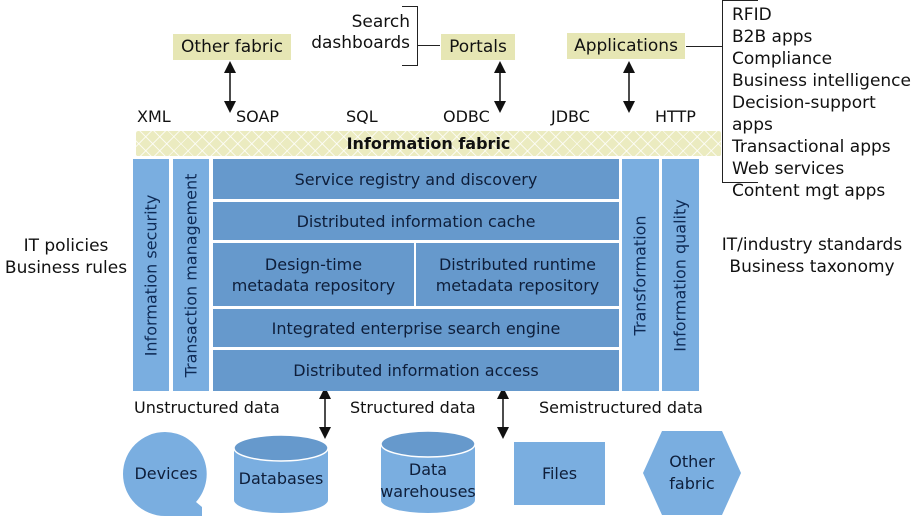 This screenshot has width=922, height=520. I want to click on other-line: Other, so click(692, 461).